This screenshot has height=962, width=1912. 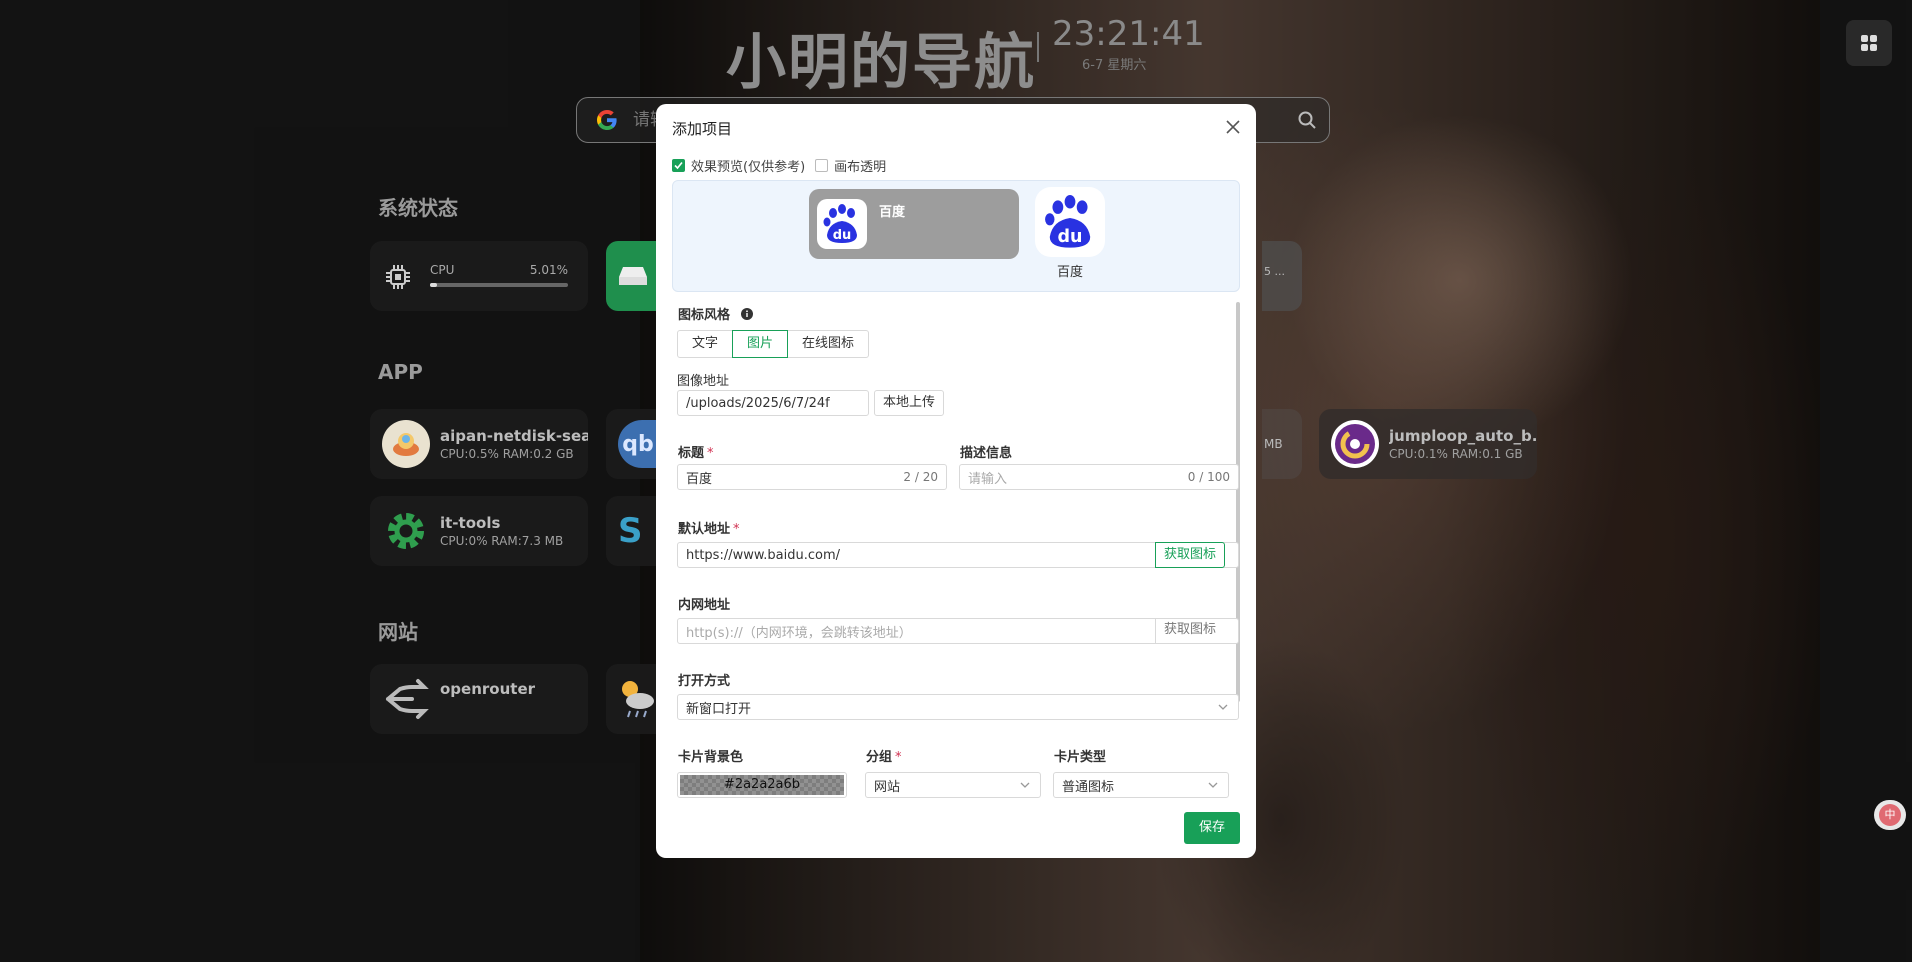 What do you see at coordinates (406, 531) in the screenshot?
I see `it-tools-gear-icon` at bounding box center [406, 531].